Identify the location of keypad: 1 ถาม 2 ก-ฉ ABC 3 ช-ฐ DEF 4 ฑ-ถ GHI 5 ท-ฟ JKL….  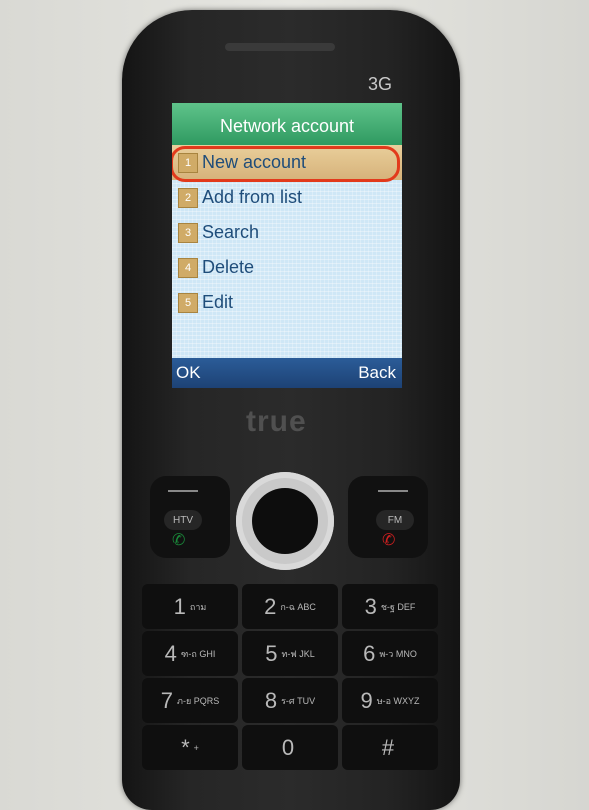
(290, 678).